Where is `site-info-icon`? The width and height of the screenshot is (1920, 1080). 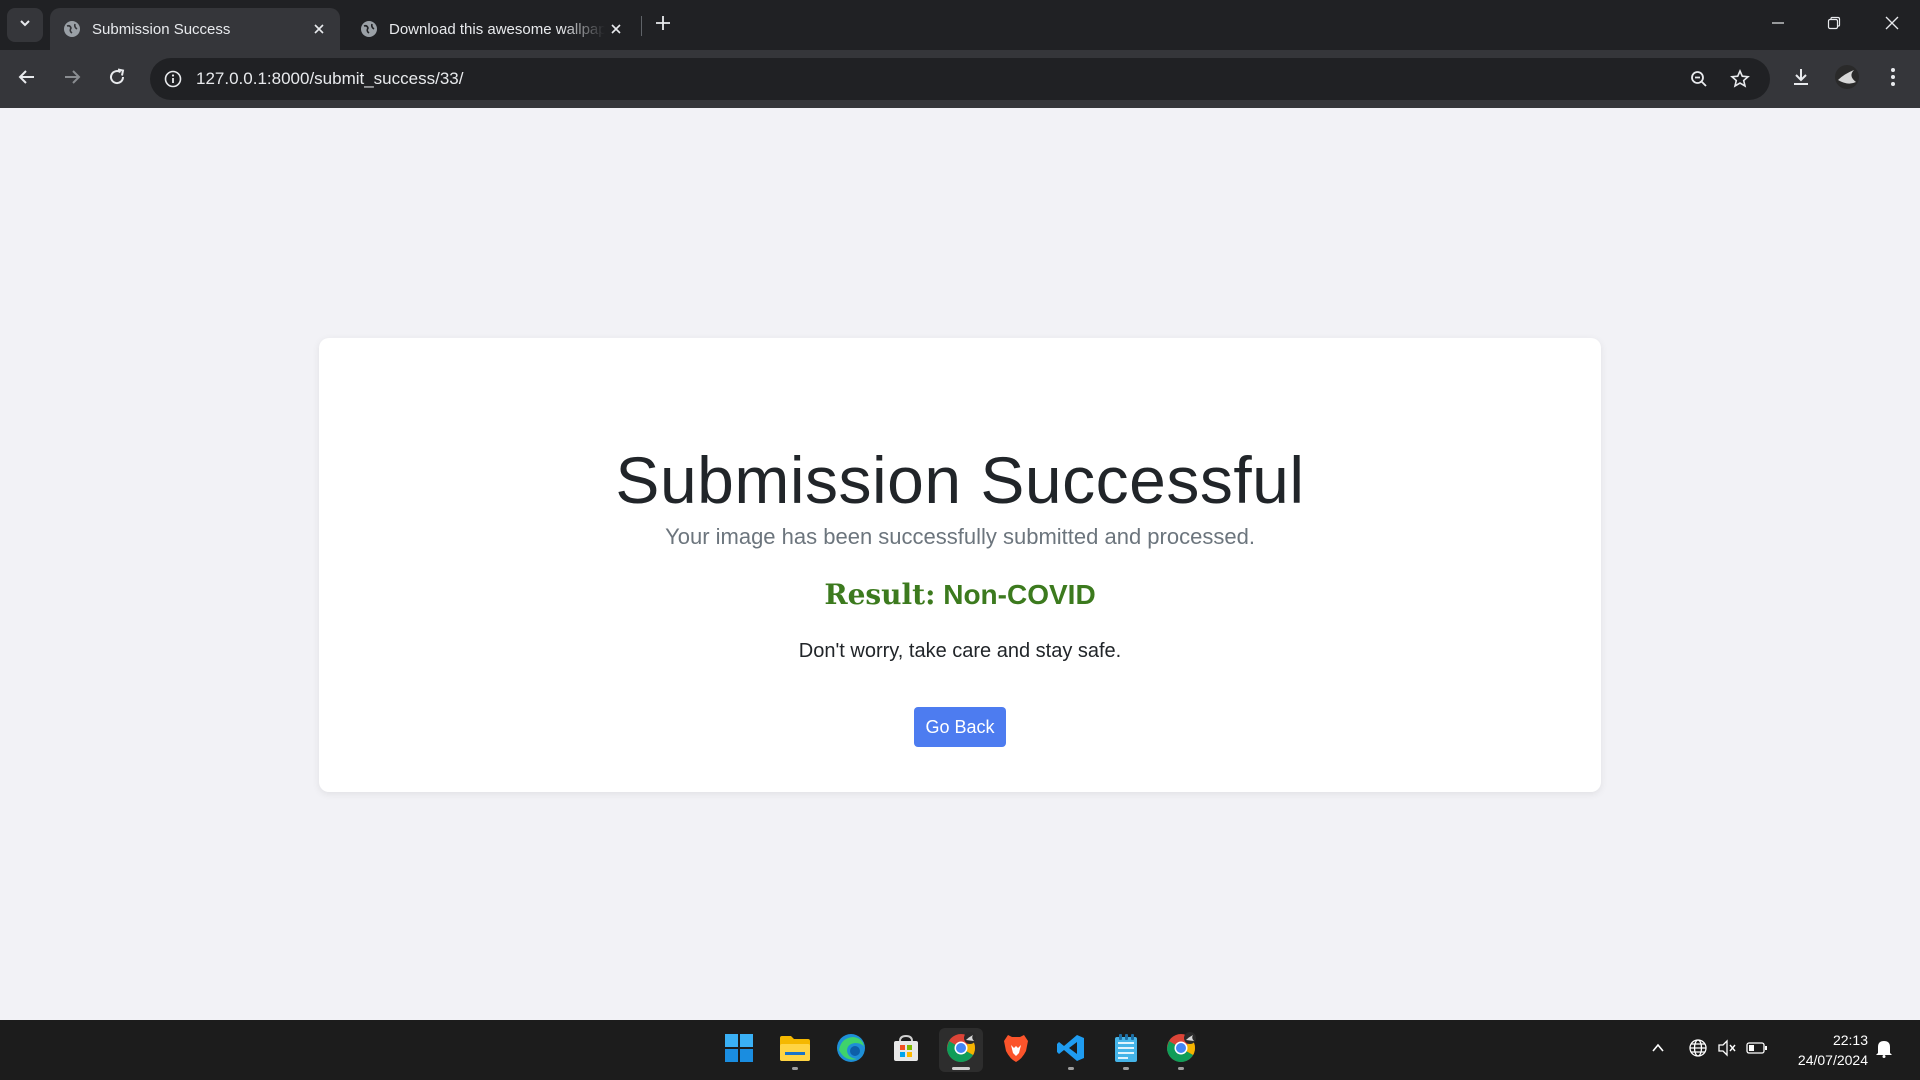
site-info-icon is located at coordinates (173, 79).